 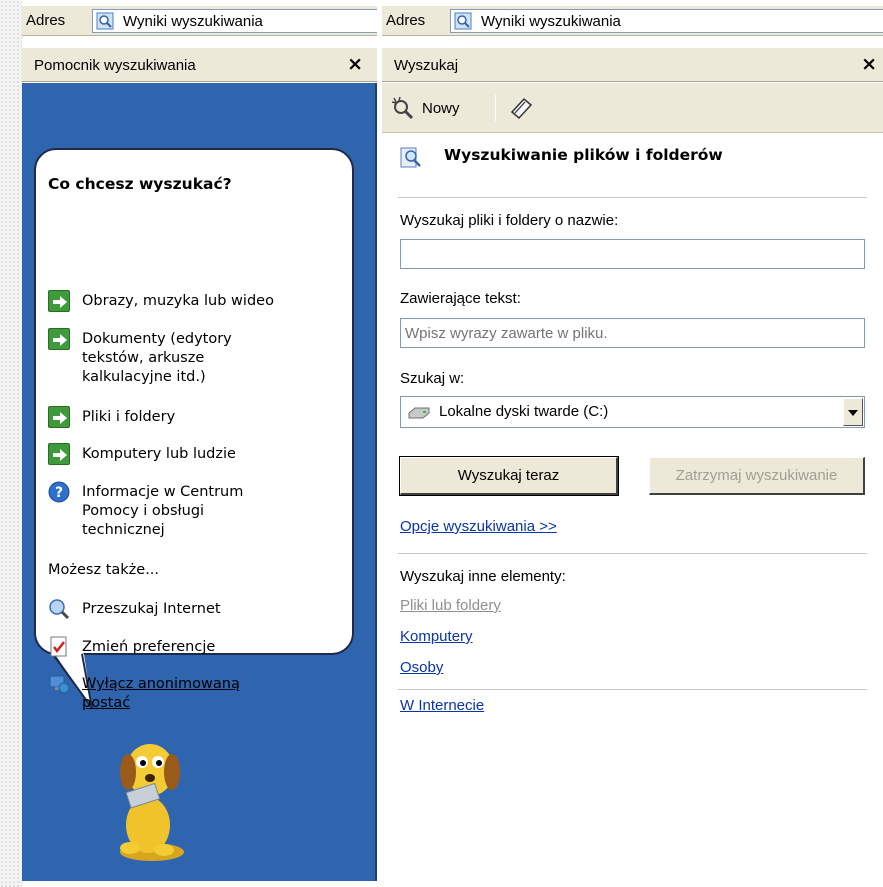 What do you see at coordinates (632, 65) in the screenshot?
I see `pane-header: Wyszukaj ×` at bounding box center [632, 65].